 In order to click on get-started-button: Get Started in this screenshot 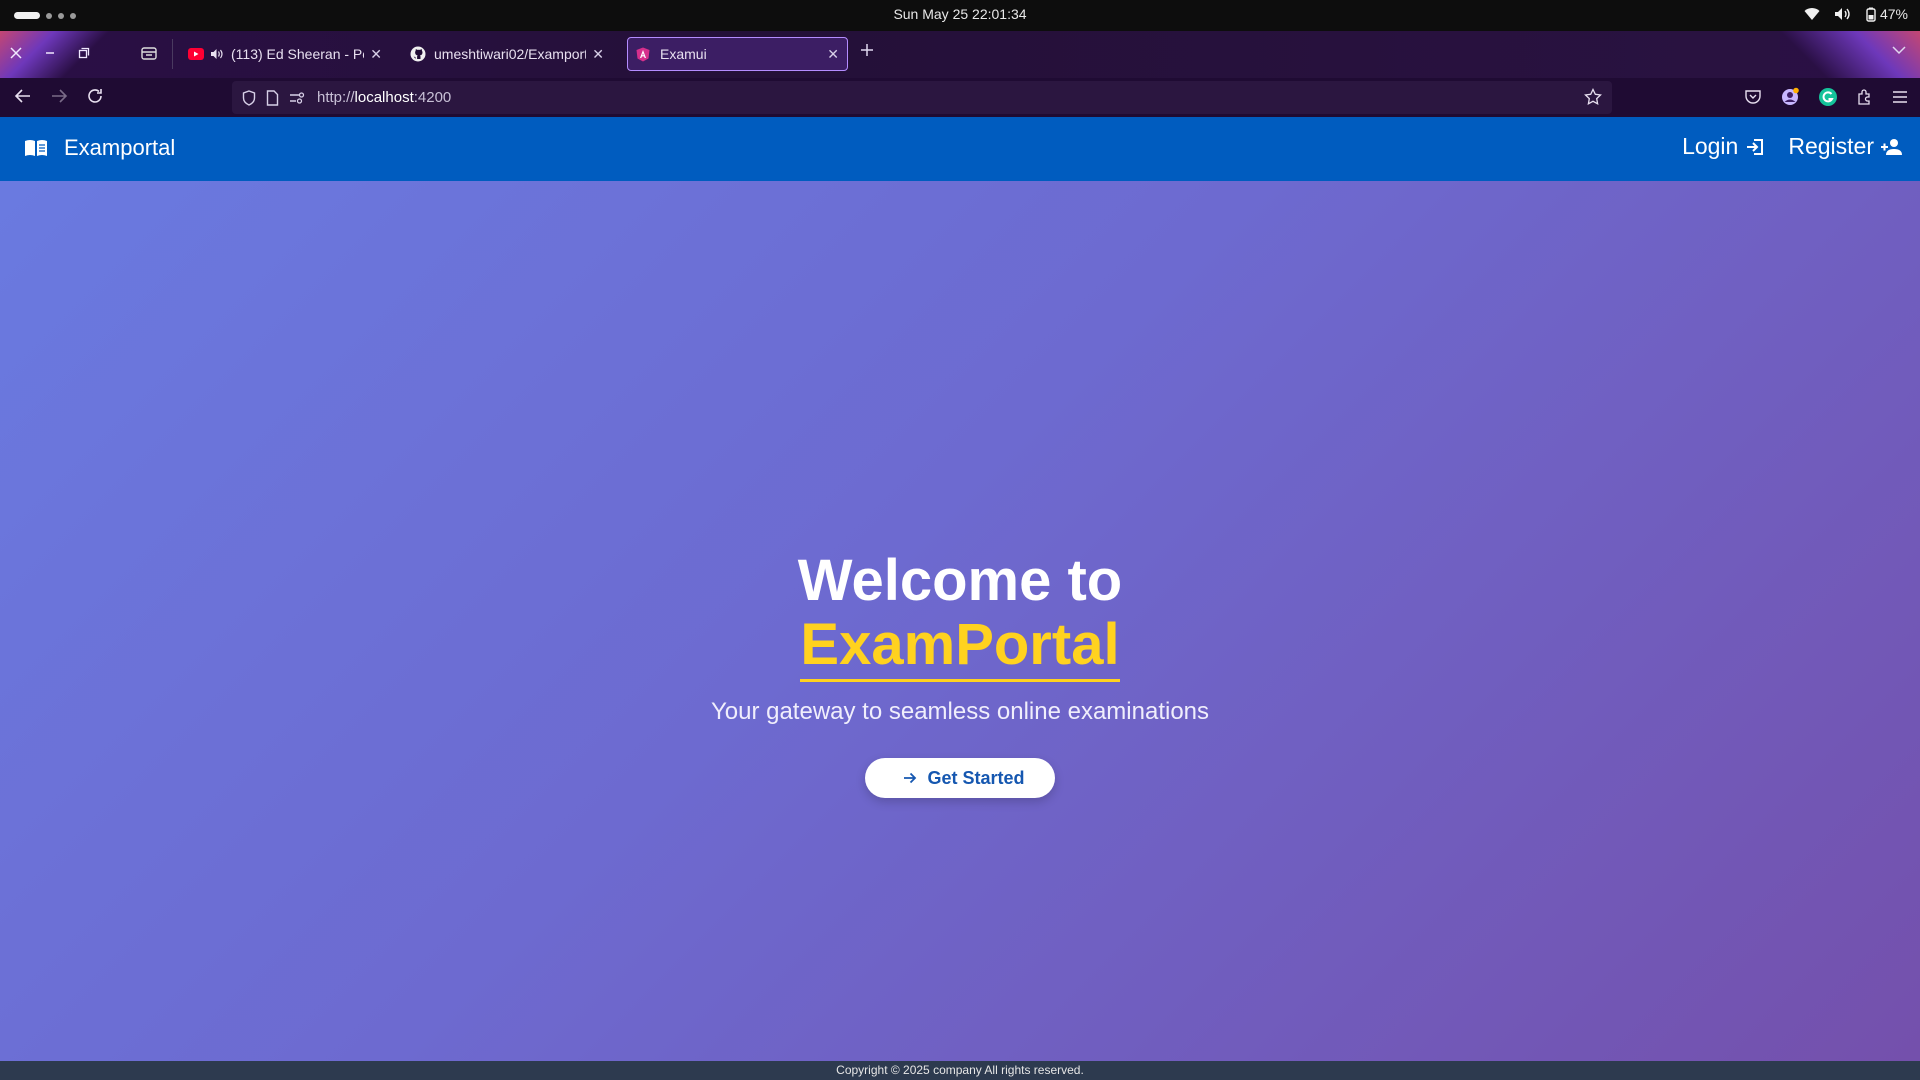, I will do `click(960, 778)`.